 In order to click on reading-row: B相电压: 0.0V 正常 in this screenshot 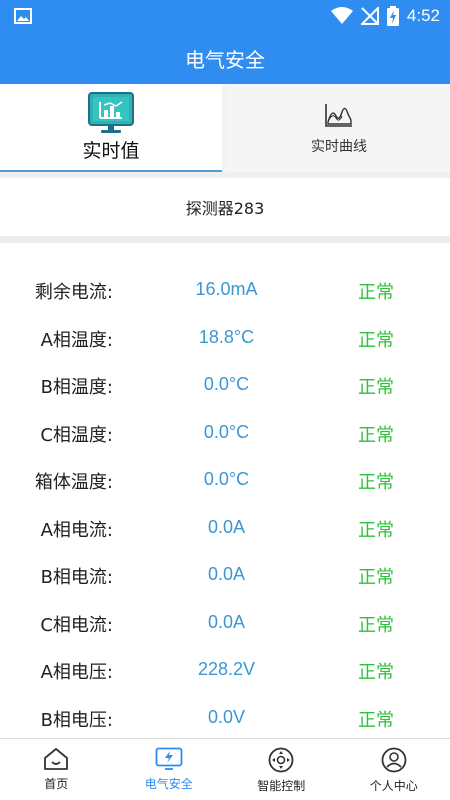, I will do `click(225, 720)`.